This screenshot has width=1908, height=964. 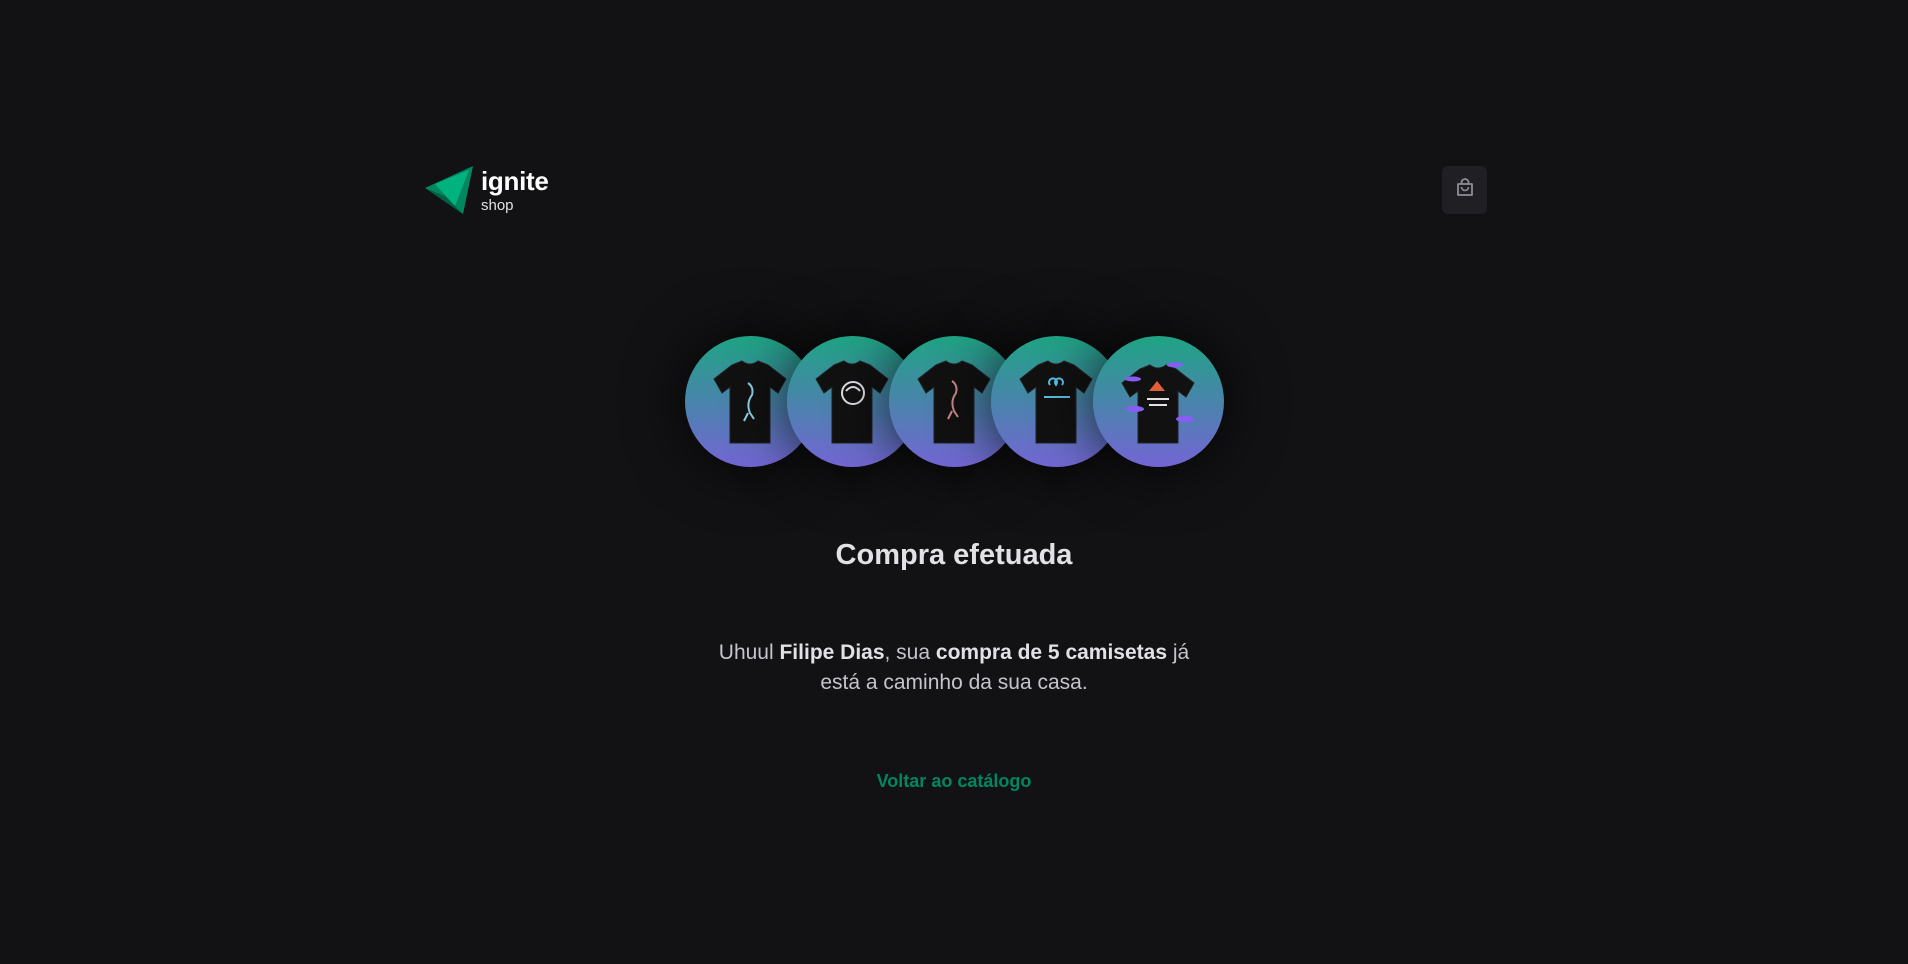 I want to click on shopping-bag-icon, so click(x=1465, y=190).